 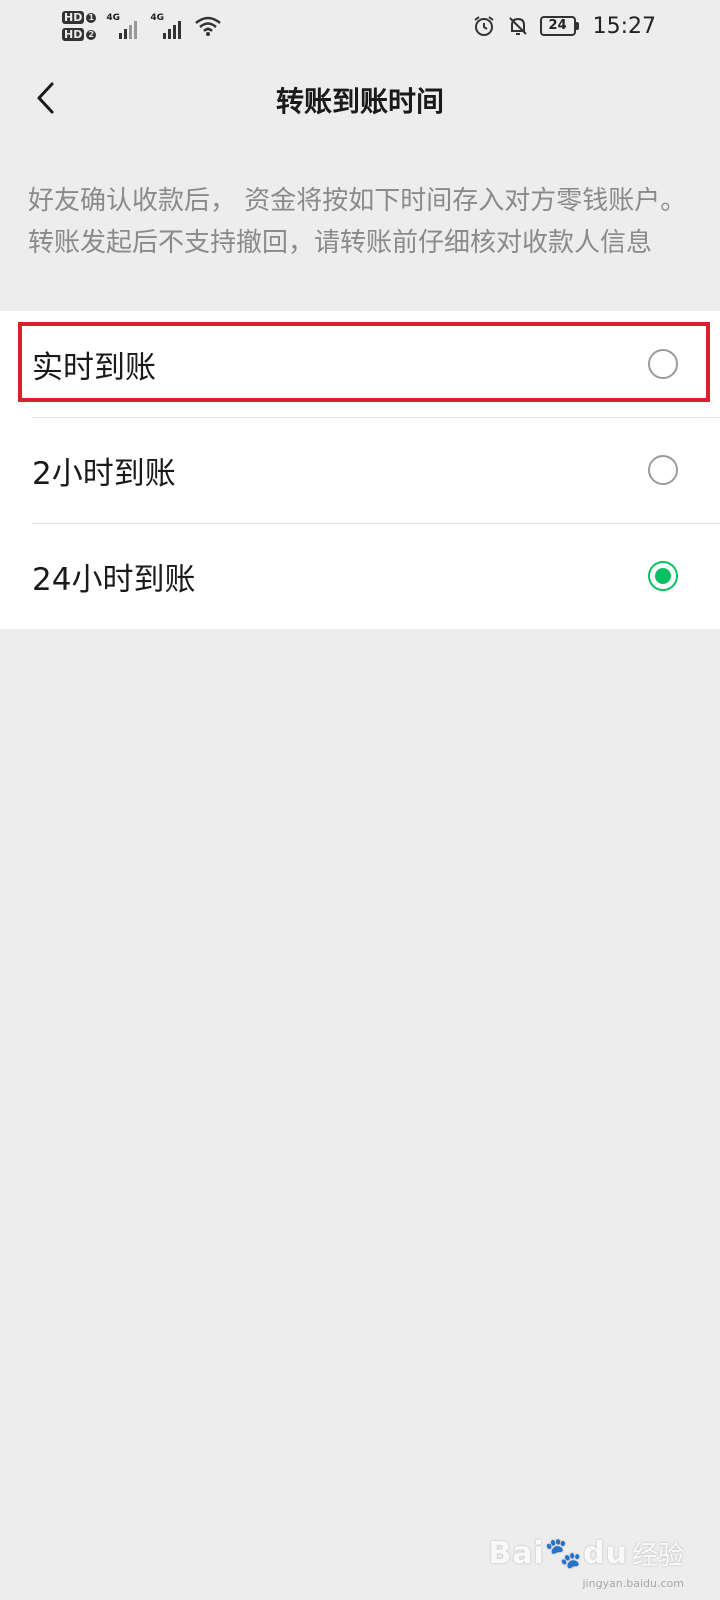 What do you see at coordinates (360, 364) in the screenshot?
I see `option-realtime: 实时到账` at bounding box center [360, 364].